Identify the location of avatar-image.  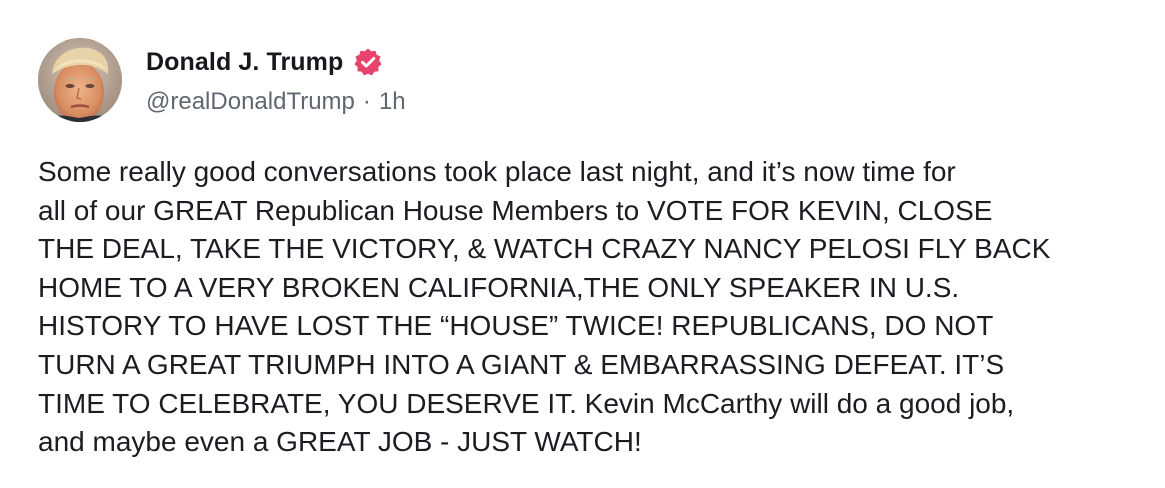
(80, 80).